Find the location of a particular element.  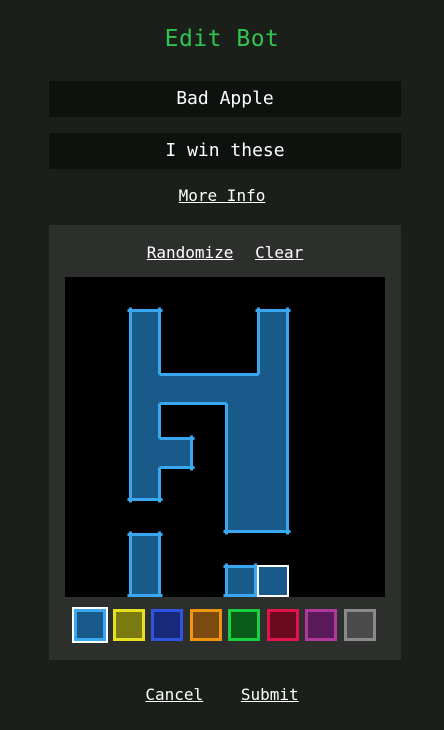

randomize-button: Randomize is located at coordinates (190, 252).